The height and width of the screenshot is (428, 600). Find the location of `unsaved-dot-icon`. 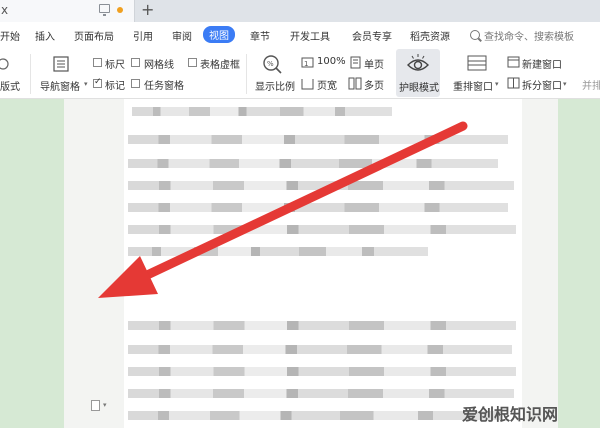

unsaved-dot-icon is located at coordinates (120, 10).